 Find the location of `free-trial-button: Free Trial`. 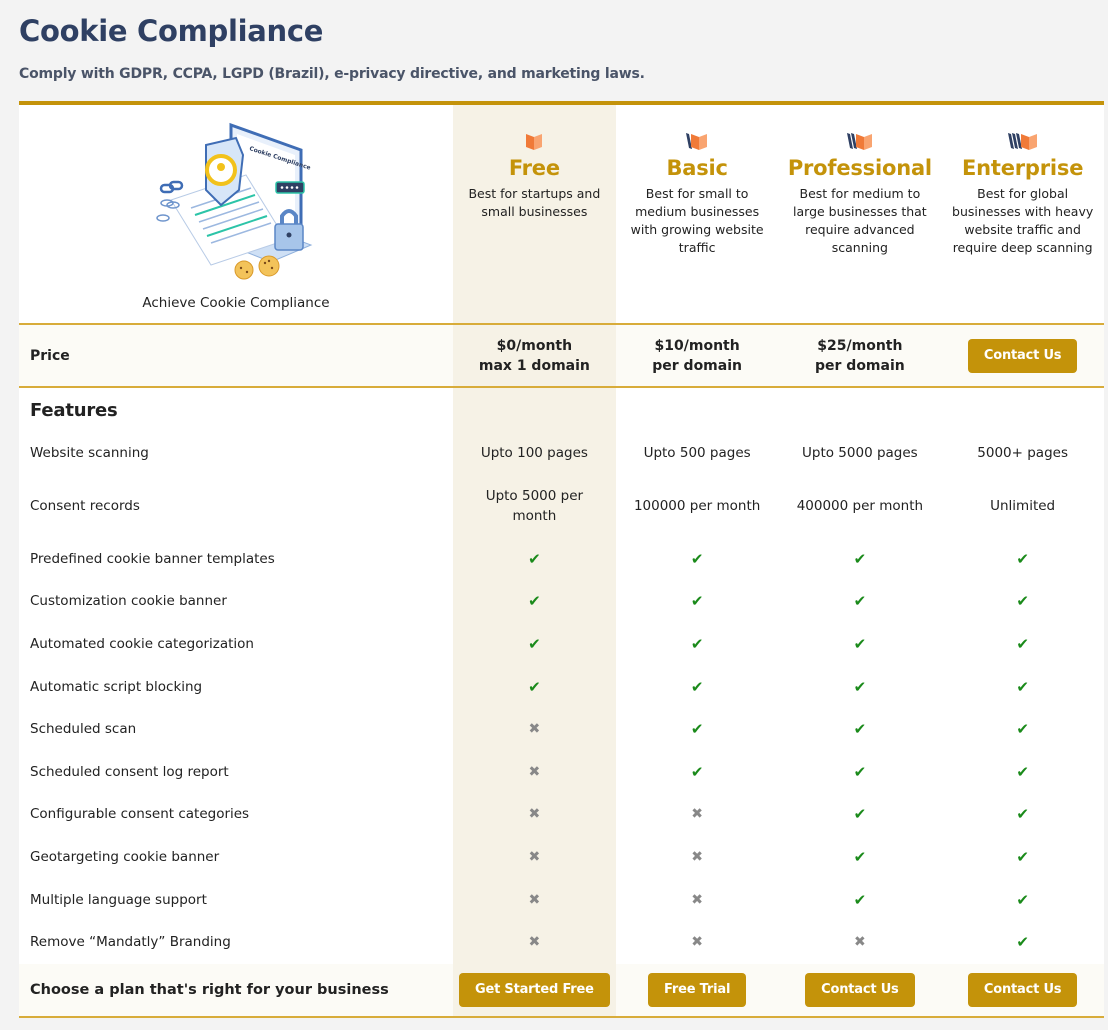

free-trial-button: Free Trial is located at coordinates (697, 989).